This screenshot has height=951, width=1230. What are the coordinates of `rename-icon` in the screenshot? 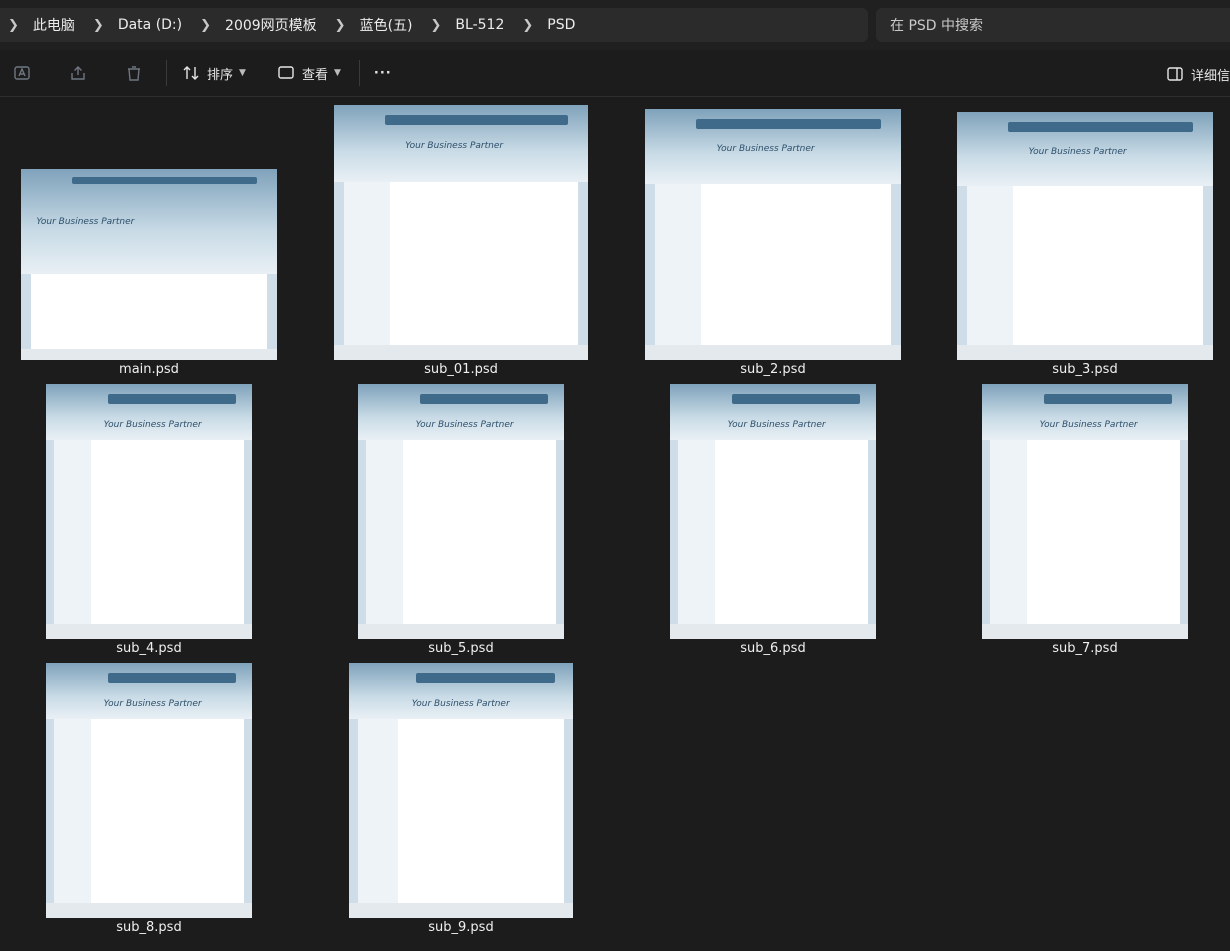 It's located at (22, 73).